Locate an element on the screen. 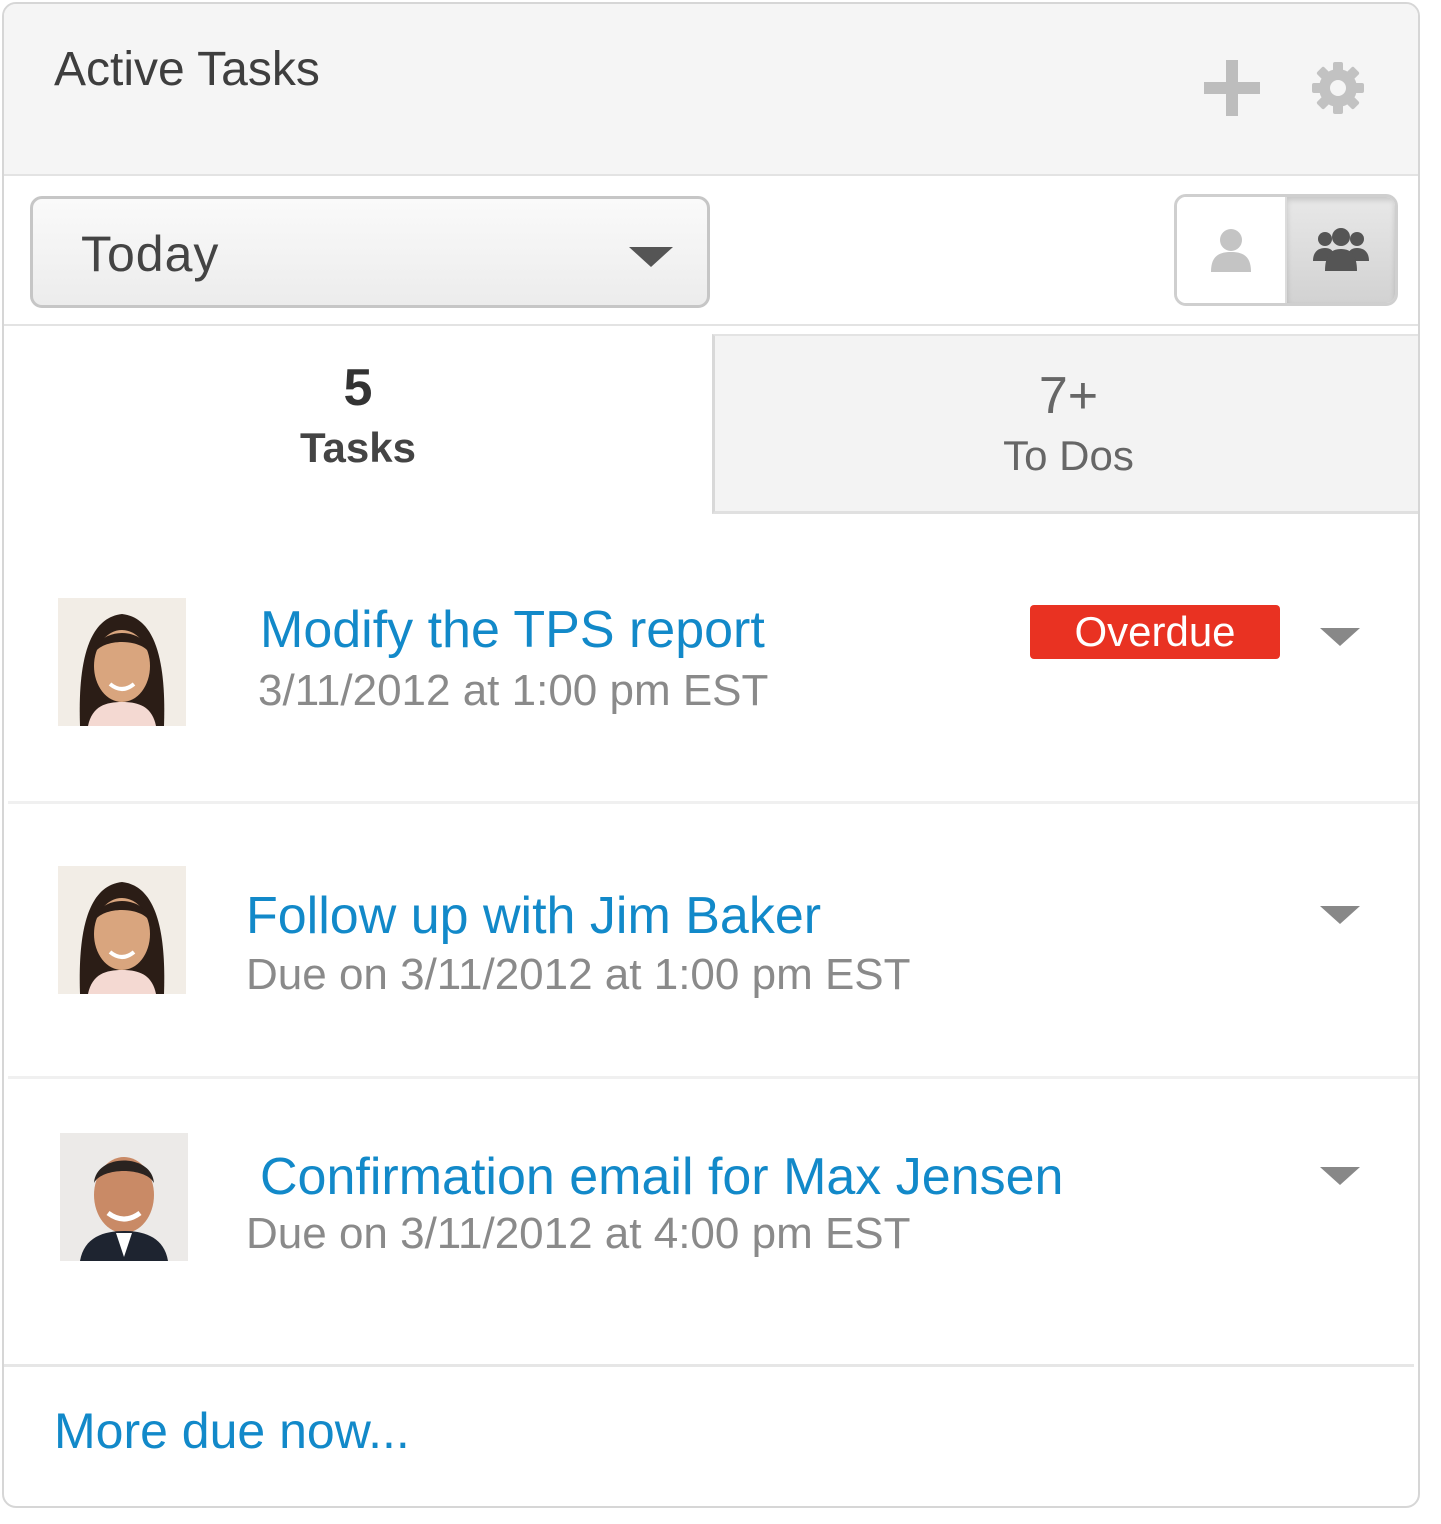  plus-icon is located at coordinates (1232, 88).